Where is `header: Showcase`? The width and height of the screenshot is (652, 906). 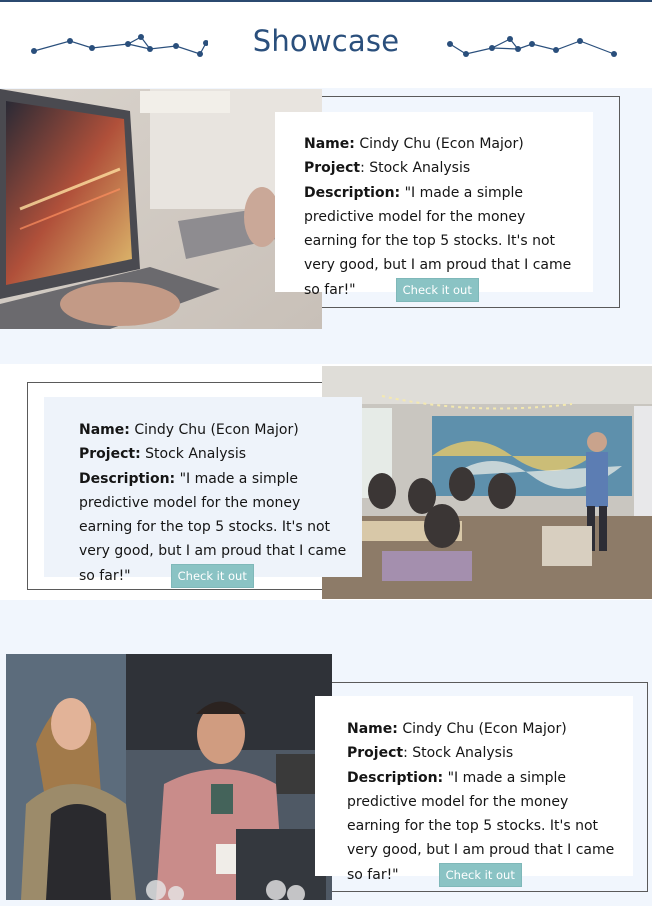
header: Showcase is located at coordinates (326, 45).